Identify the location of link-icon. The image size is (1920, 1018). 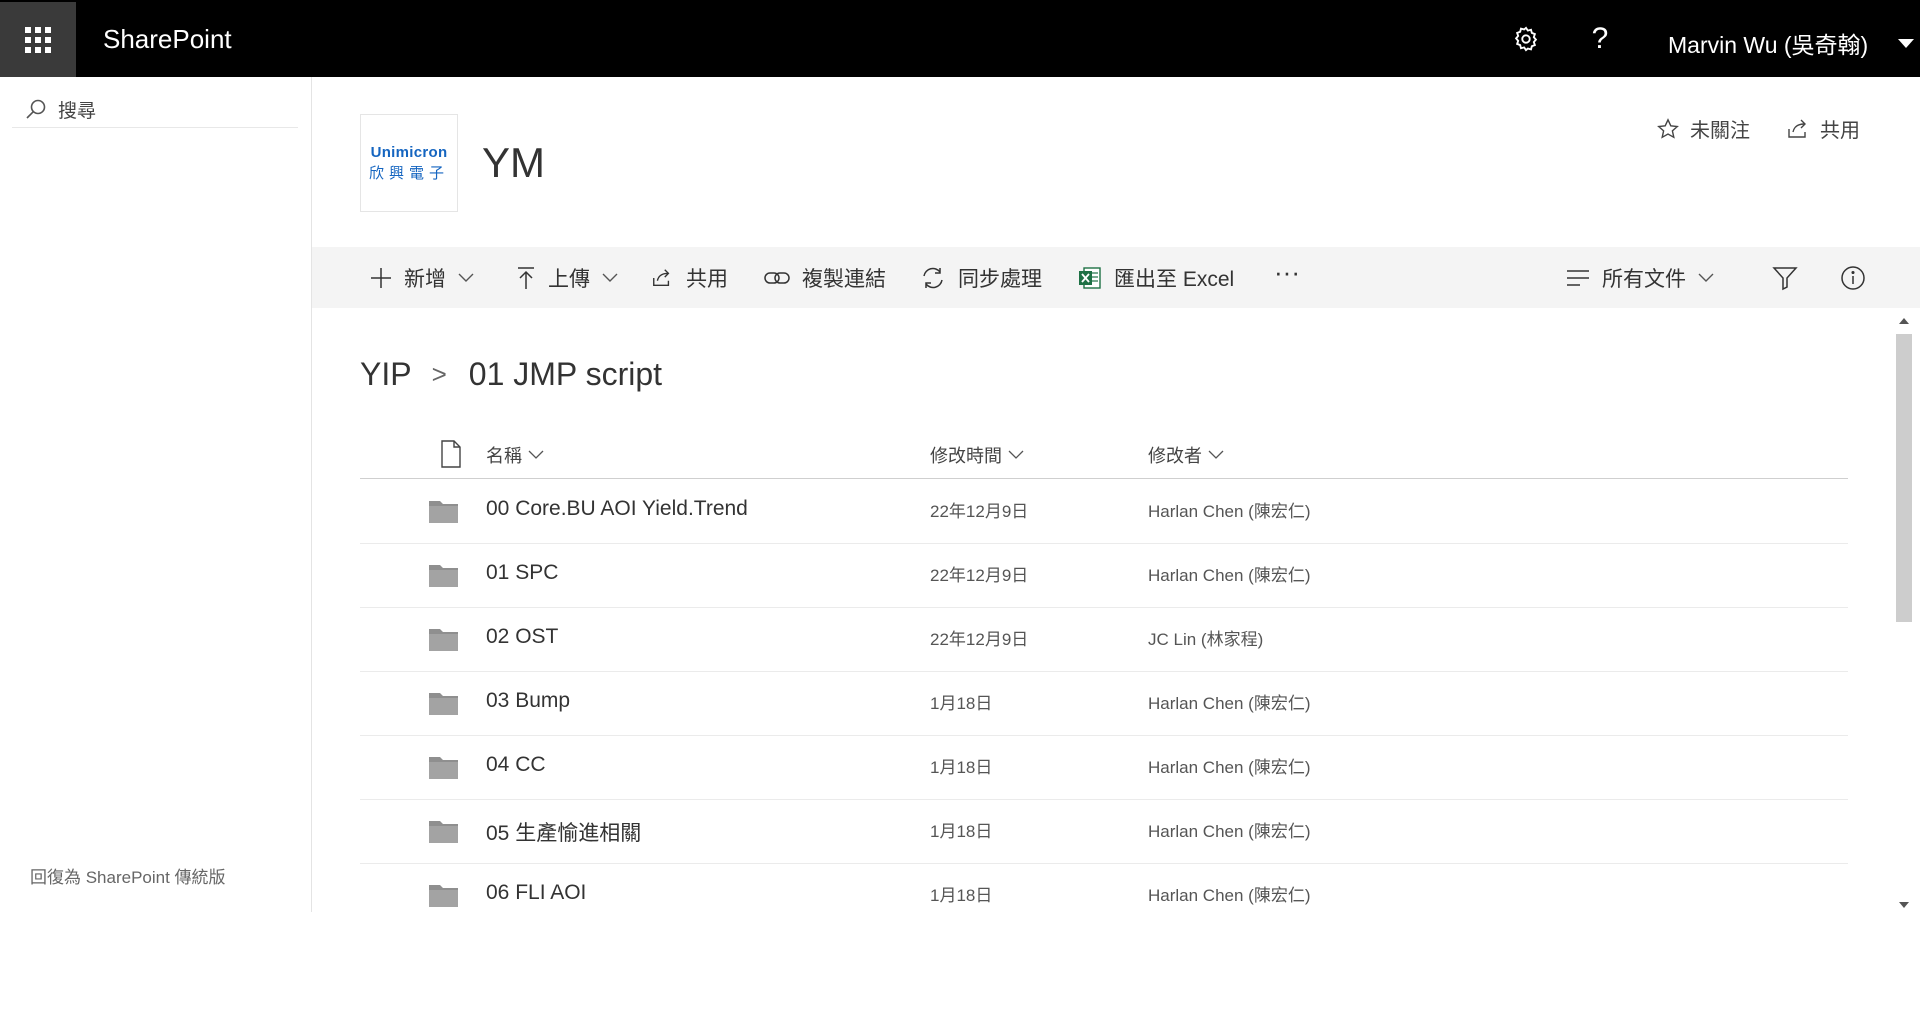
(777, 278).